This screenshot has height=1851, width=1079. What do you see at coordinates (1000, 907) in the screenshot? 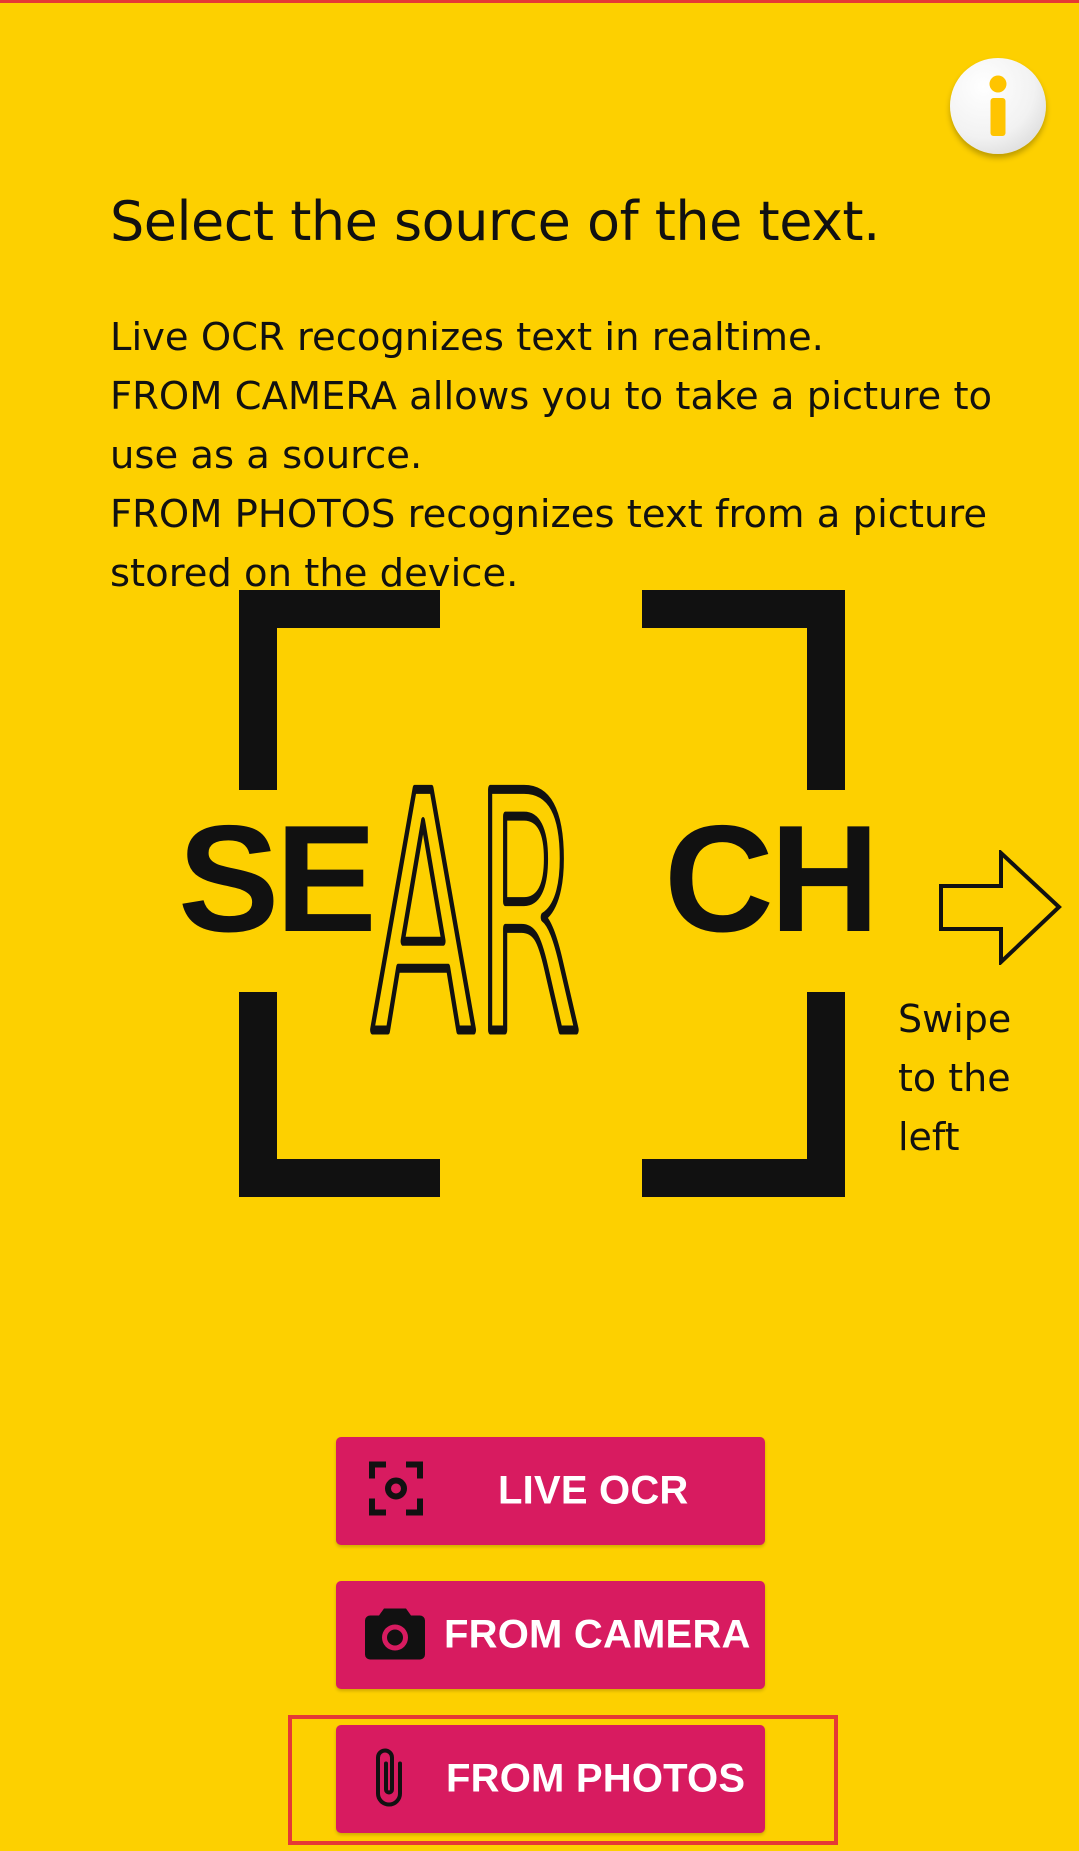
I see `arrow-right-icon` at bounding box center [1000, 907].